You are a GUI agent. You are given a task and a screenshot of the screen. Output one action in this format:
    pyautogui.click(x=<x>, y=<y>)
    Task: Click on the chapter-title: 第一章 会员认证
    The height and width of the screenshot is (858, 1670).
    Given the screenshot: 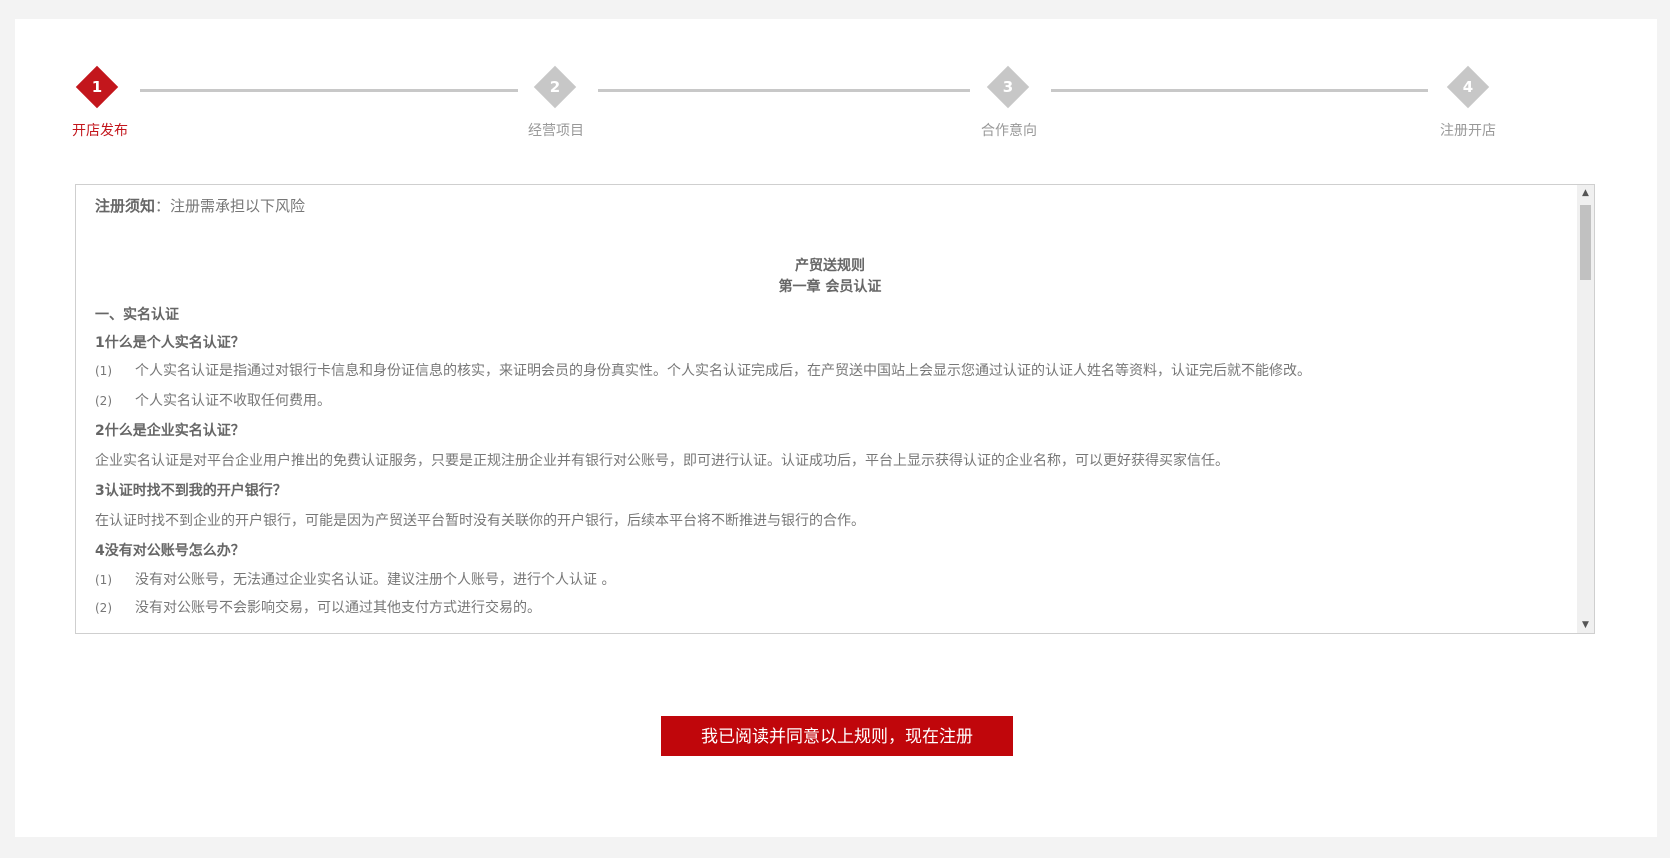 What is the action you would take?
    pyautogui.click(x=830, y=287)
    